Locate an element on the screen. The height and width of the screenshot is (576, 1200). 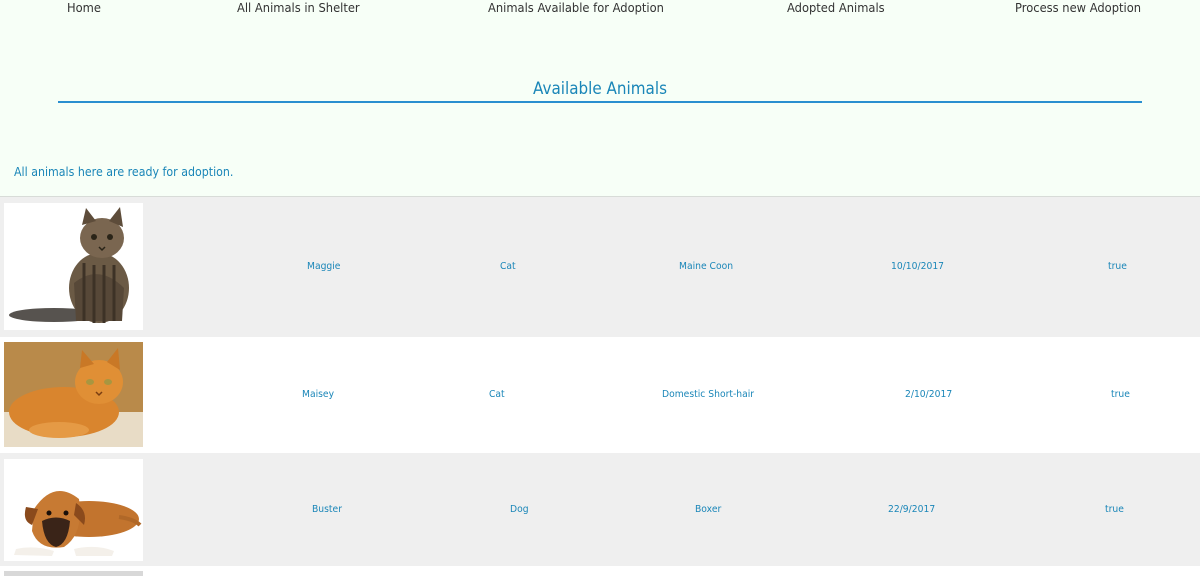
tabby-kitten-image is located at coordinates (73, 266).